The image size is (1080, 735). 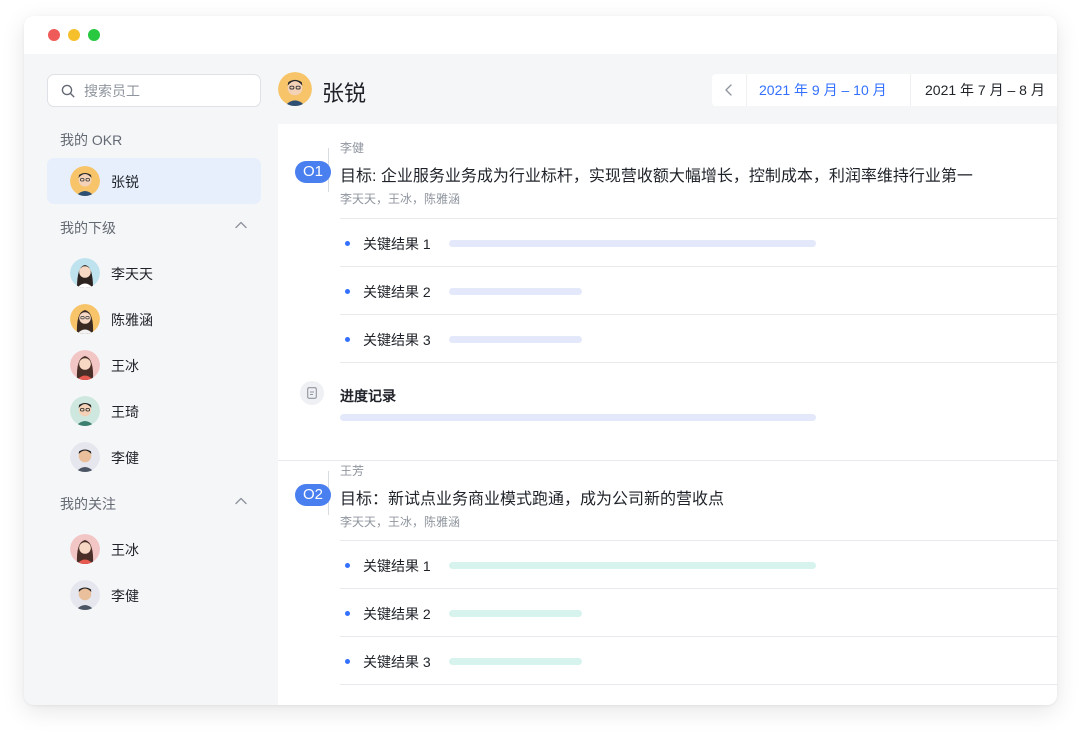 What do you see at coordinates (88, 228) in the screenshot?
I see `my-subordinates-label: 我的下级` at bounding box center [88, 228].